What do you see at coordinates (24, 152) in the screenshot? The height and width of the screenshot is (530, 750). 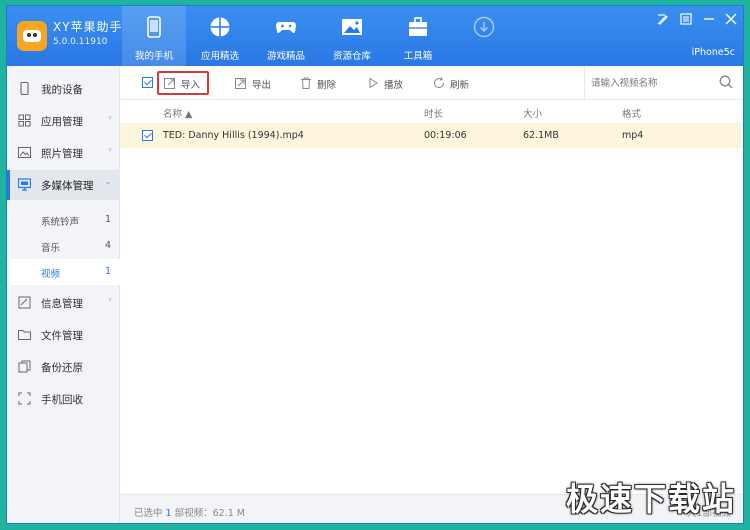 I see `photo-icon` at bounding box center [24, 152].